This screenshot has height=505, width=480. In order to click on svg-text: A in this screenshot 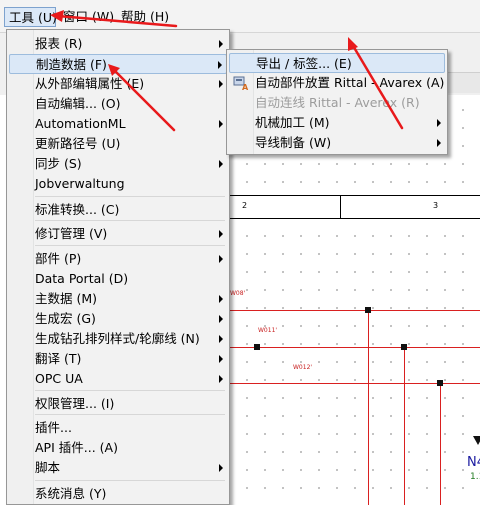, I will do `click(245, 87)`.